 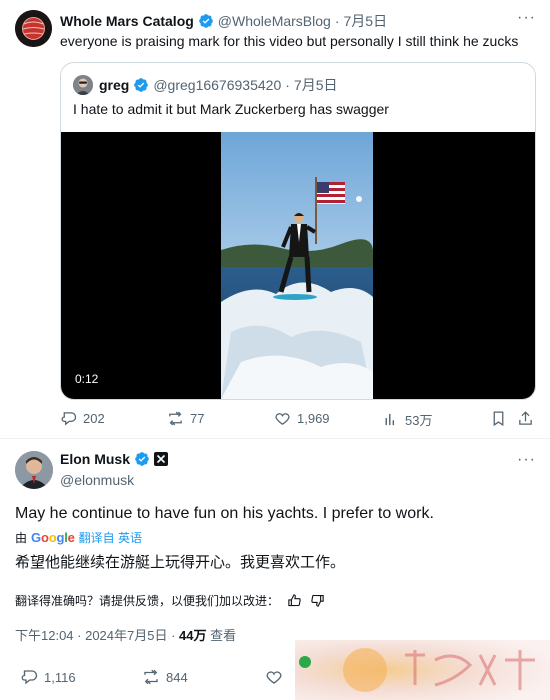 What do you see at coordinates (526, 18) in the screenshot?
I see `top-tweet-more-button: ···` at bounding box center [526, 18].